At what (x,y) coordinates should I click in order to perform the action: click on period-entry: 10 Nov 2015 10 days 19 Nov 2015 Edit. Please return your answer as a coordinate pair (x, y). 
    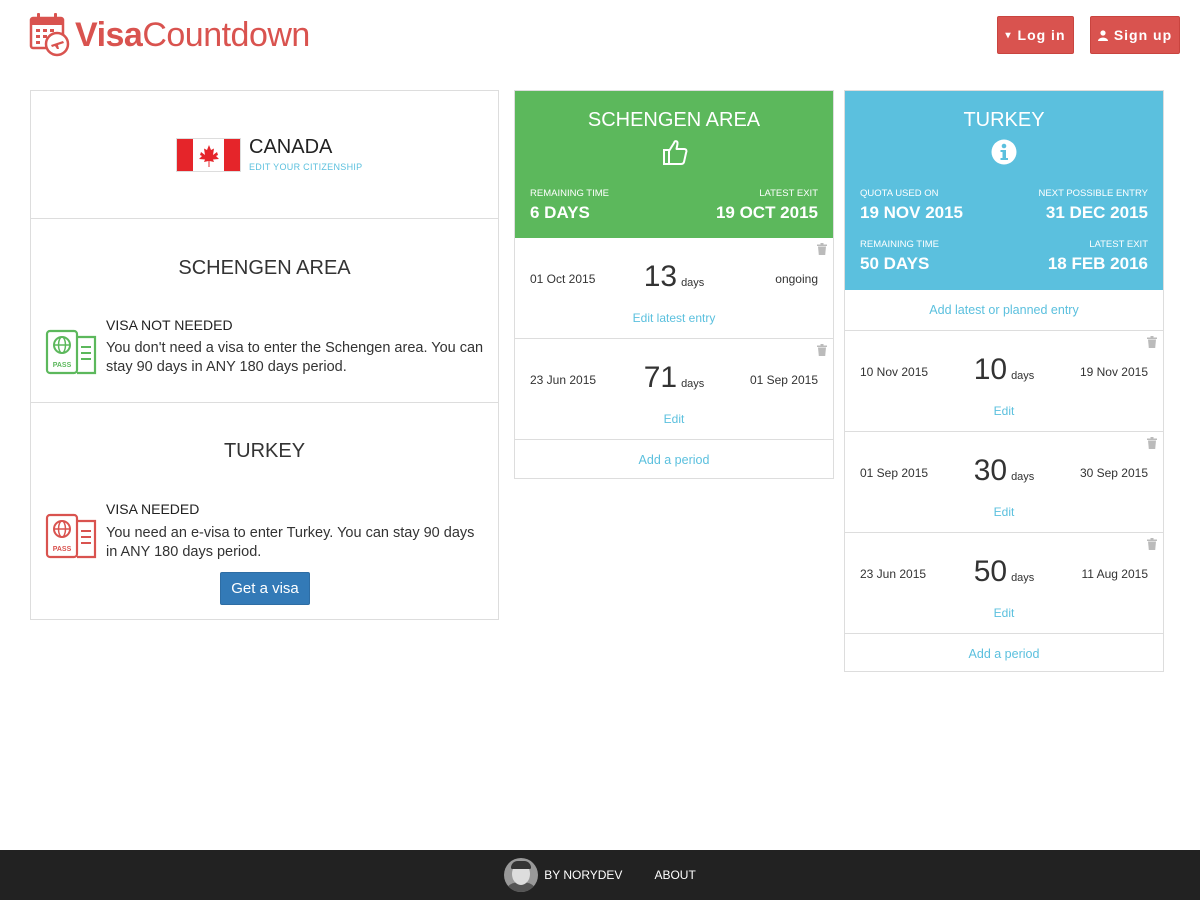
    Looking at the image, I should click on (1004, 381).